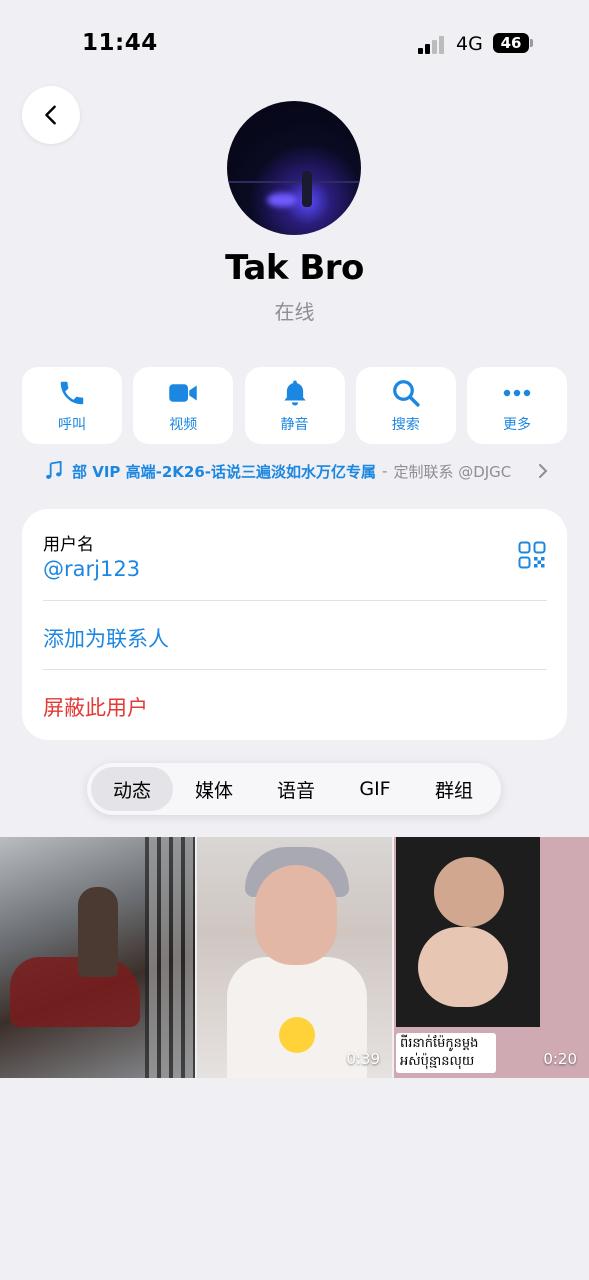  I want to click on tab-posts: 动态, so click(132, 789).